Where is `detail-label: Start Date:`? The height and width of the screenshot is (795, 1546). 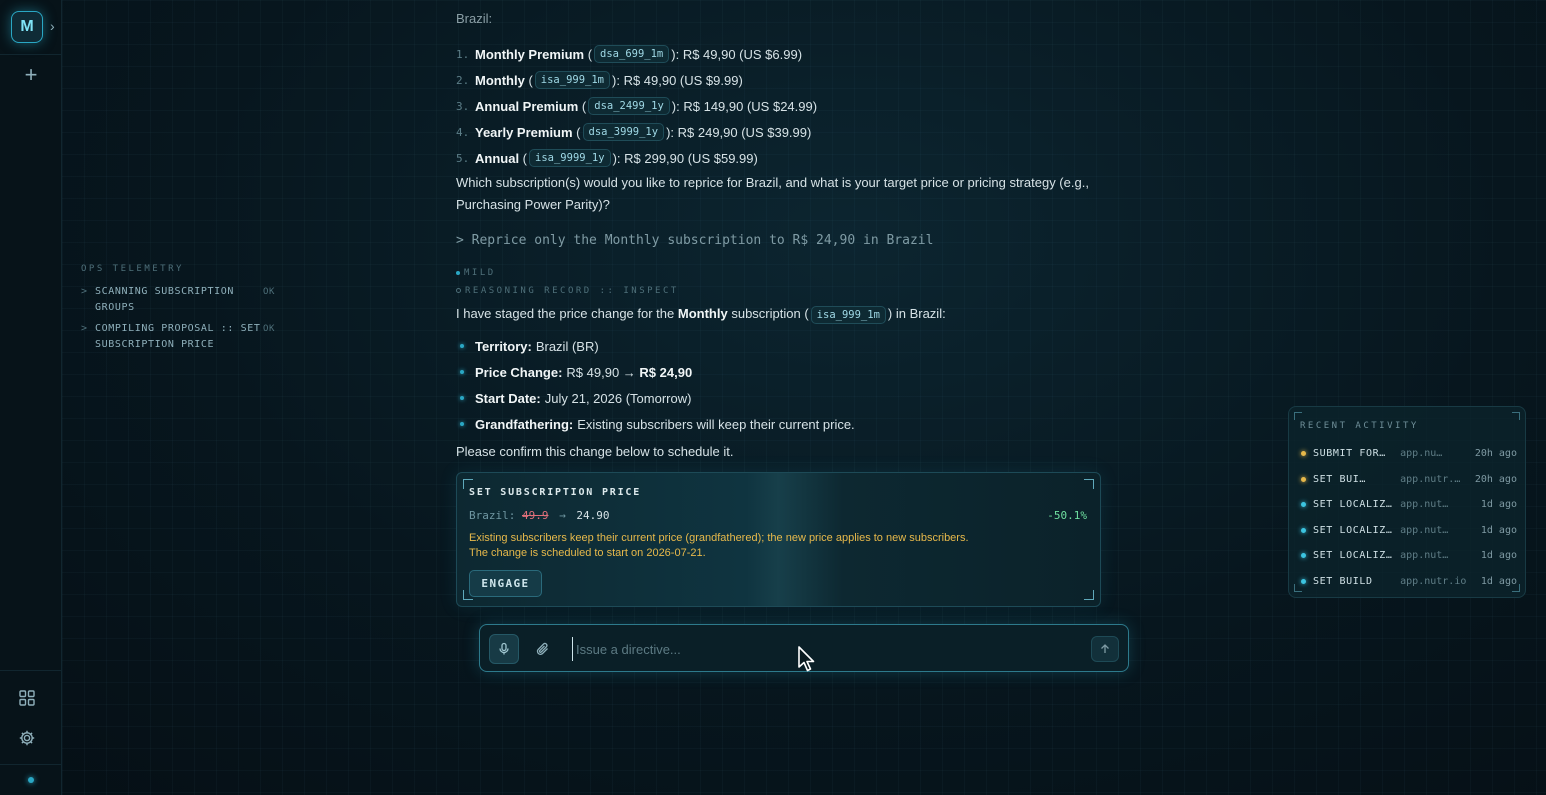 detail-label: Start Date: is located at coordinates (508, 398).